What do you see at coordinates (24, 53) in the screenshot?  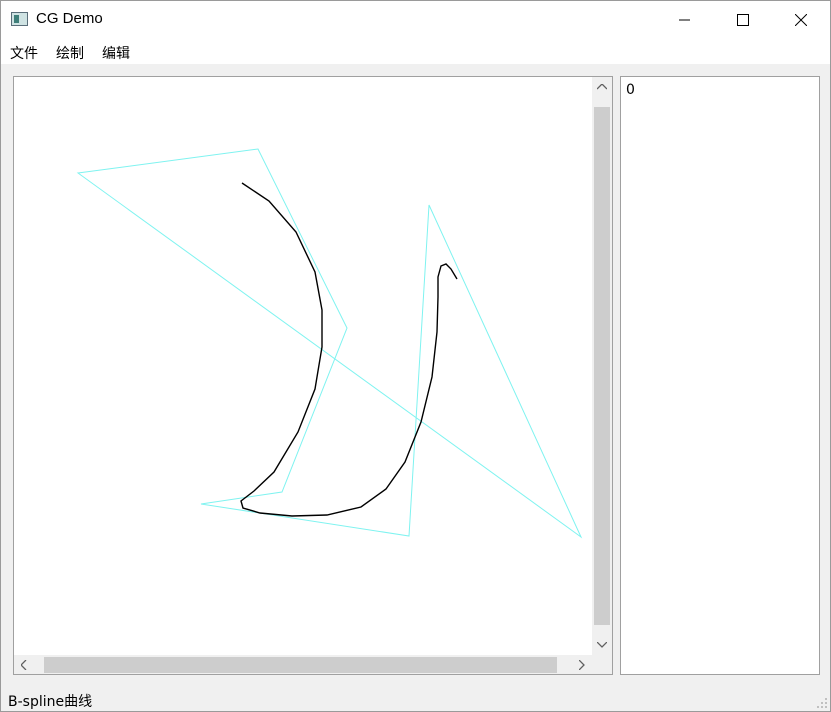 I see `menu-file: 文件` at bounding box center [24, 53].